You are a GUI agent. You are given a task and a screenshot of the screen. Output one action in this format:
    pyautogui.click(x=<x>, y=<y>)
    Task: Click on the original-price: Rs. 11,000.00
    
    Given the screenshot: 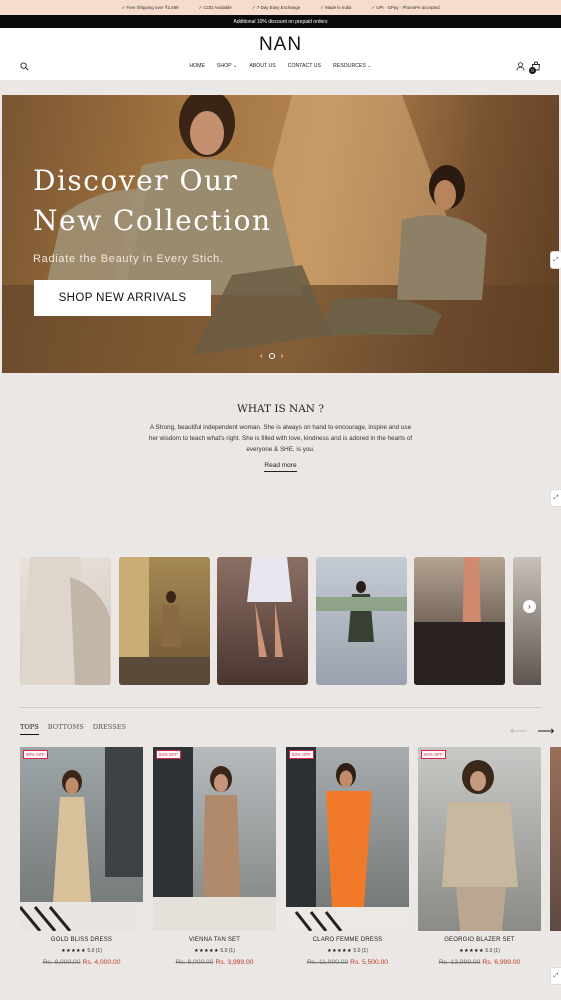 What is the action you would take?
    pyautogui.click(x=327, y=962)
    